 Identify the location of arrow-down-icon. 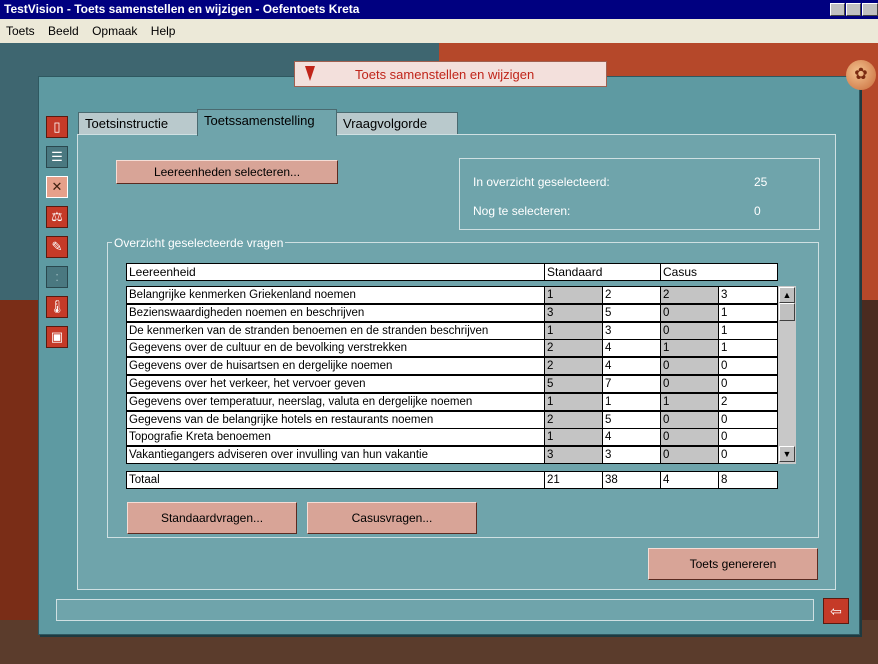
(310, 73).